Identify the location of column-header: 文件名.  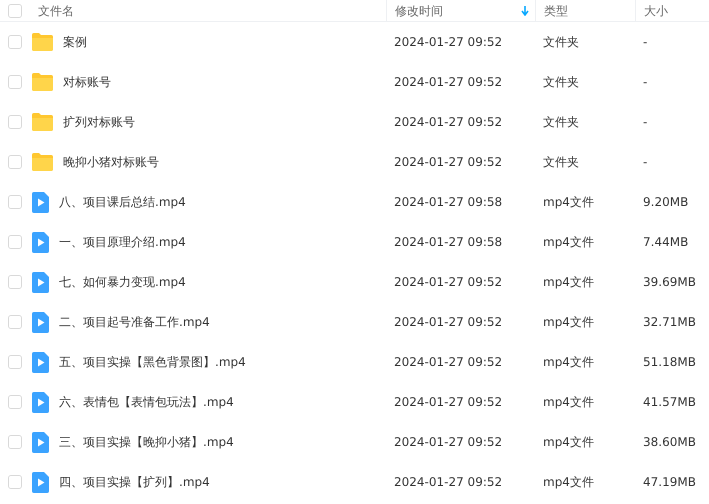
(56, 11).